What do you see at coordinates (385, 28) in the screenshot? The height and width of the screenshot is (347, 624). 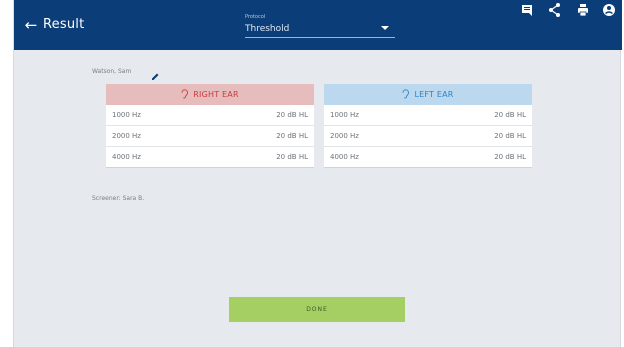 I see `chevron-down-icon` at bounding box center [385, 28].